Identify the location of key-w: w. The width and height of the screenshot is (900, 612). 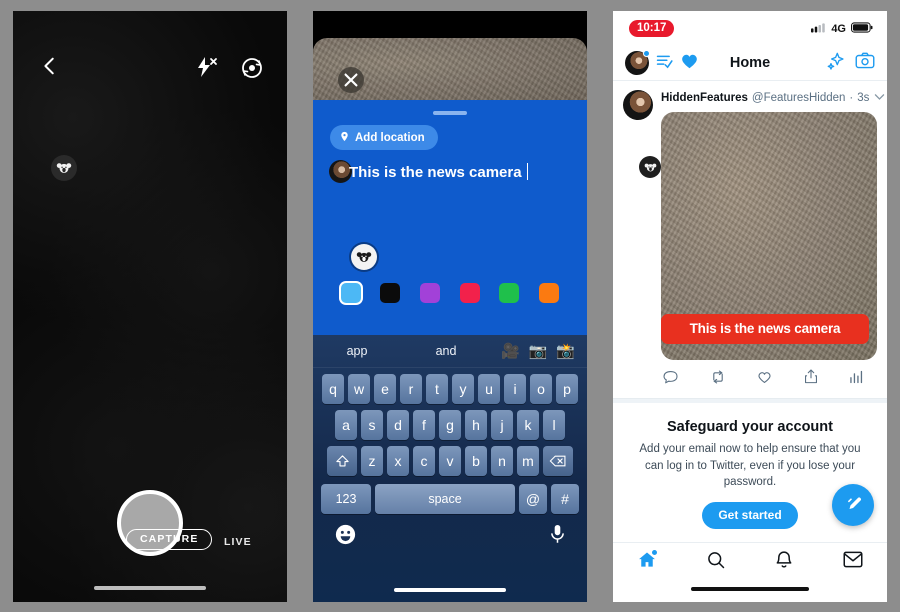
(359, 389).